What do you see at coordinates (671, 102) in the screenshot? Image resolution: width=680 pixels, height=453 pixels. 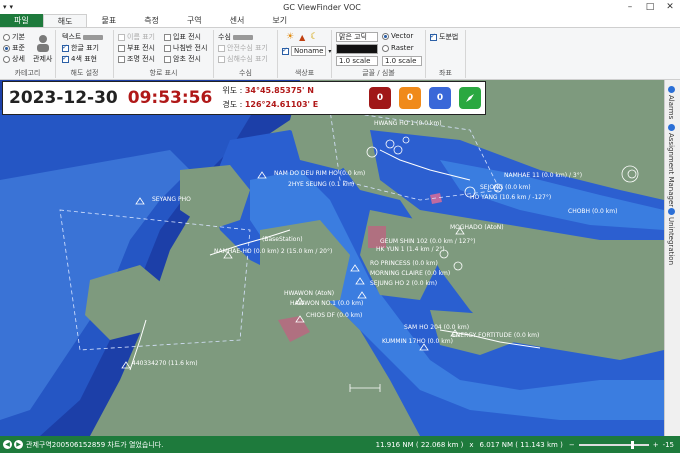 I see `side-tab-alarms: Alarms` at bounding box center [671, 102].